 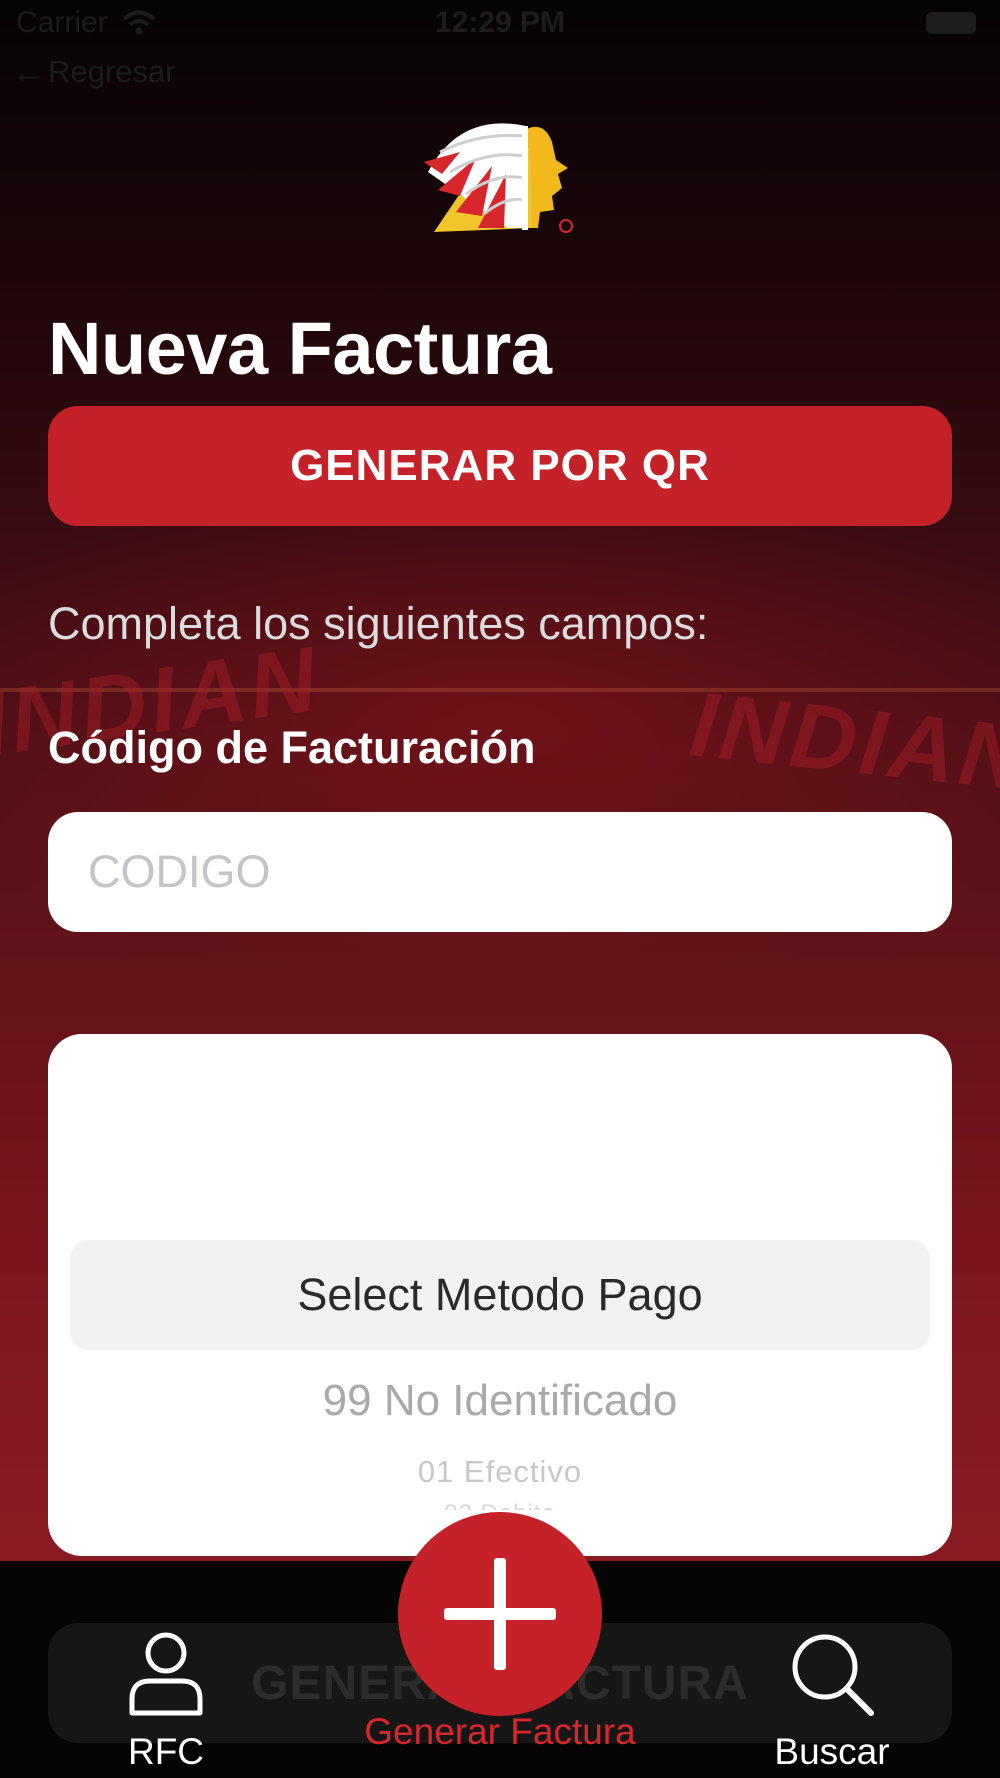 What do you see at coordinates (500, 1505) in the screenshot?
I see `picker-option: 02 Debito` at bounding box center [500, 1505].